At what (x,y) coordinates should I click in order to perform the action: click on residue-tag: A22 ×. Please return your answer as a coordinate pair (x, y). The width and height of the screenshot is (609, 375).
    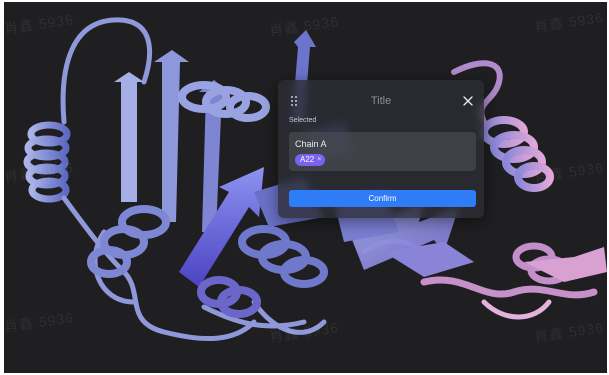
    Looking at the image, I should click on (310, 160).